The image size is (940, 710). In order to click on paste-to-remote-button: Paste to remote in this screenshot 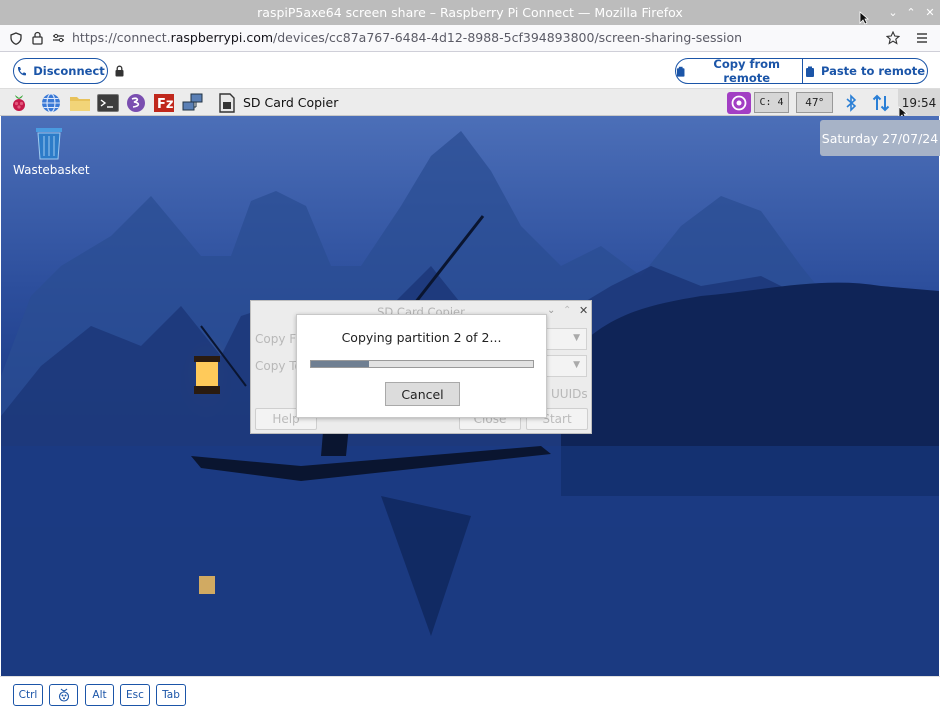, I will do `click(865, 71)`.